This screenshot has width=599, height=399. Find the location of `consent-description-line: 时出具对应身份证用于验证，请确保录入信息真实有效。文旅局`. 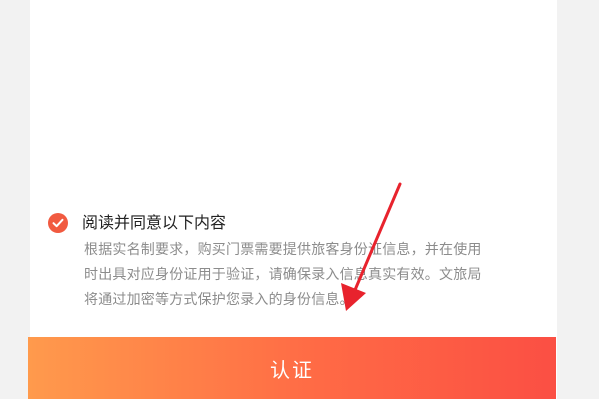

consent-description-line: 时出具对应身份证用于验证，请确保录入信息真实有效。文旅局 is located at coordinates (283, 275).